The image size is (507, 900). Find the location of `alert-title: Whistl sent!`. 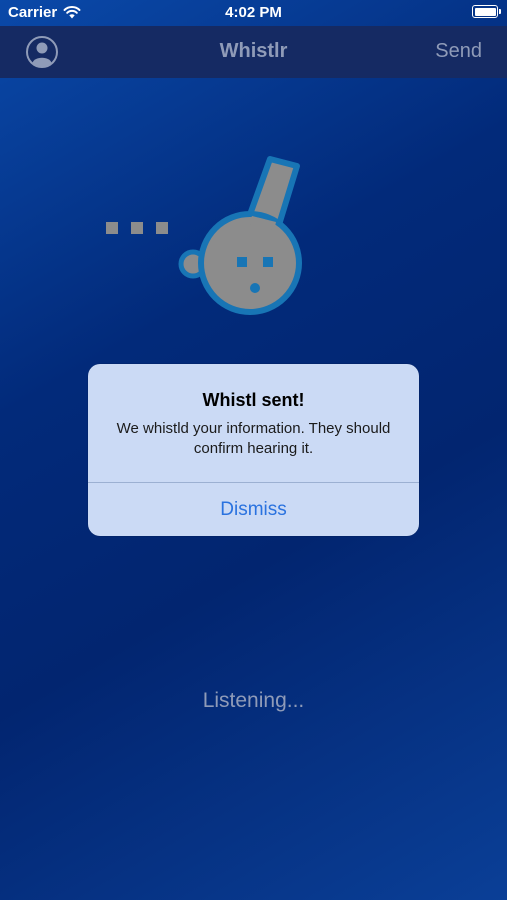

alert-title: Whistl sent! is located at coordinates (253, 400).